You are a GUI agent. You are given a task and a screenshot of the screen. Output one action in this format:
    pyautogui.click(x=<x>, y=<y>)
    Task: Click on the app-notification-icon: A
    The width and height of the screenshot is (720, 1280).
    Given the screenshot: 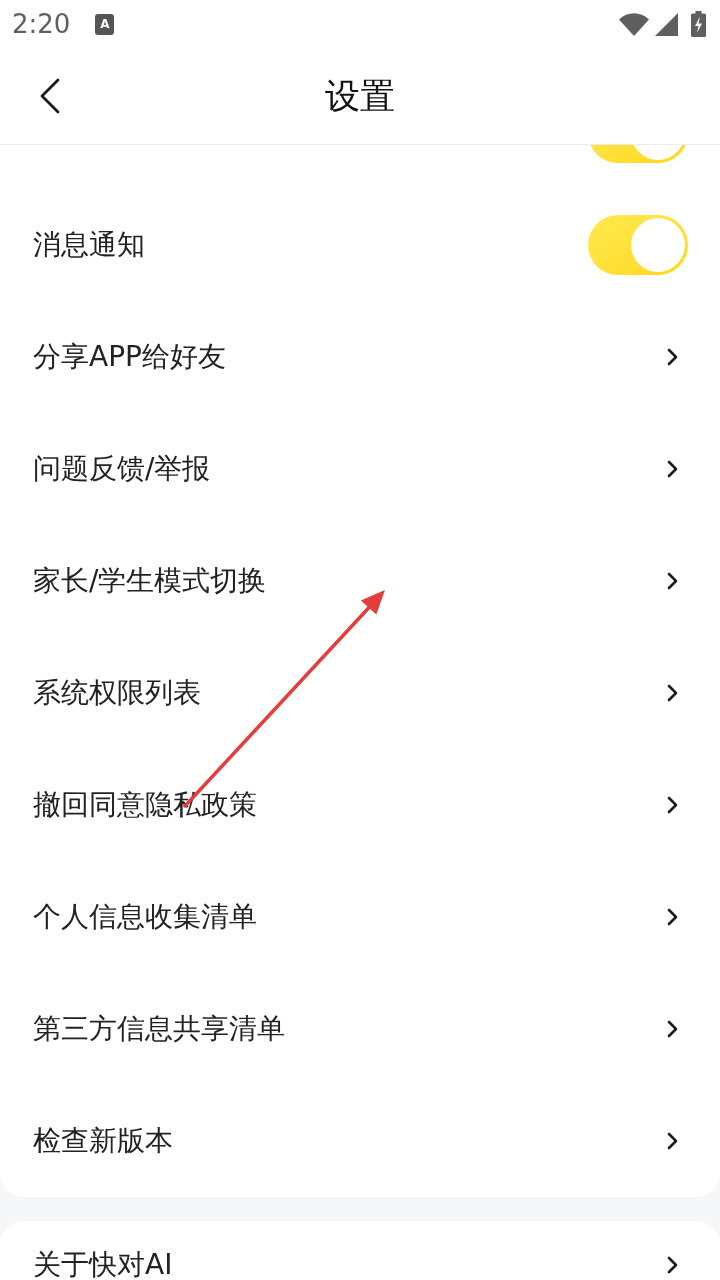 What is the action you would take?
    pyautogui.click(x=105, y=24)
    